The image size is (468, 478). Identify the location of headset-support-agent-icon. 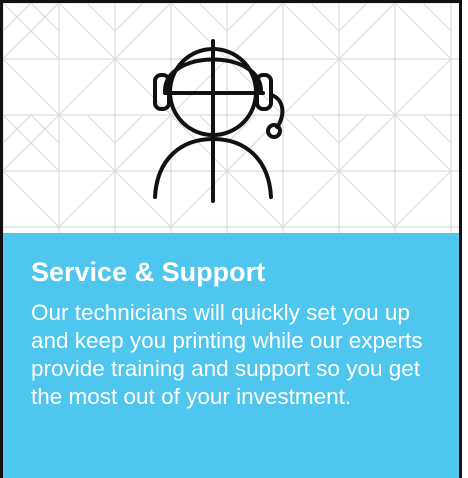
(223, 120).